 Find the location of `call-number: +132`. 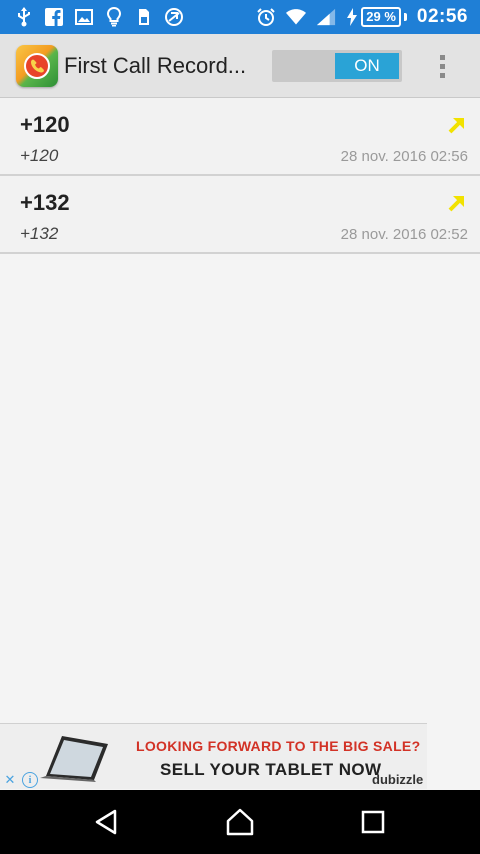

call-number: +132 is located at coordinates (45, 202).